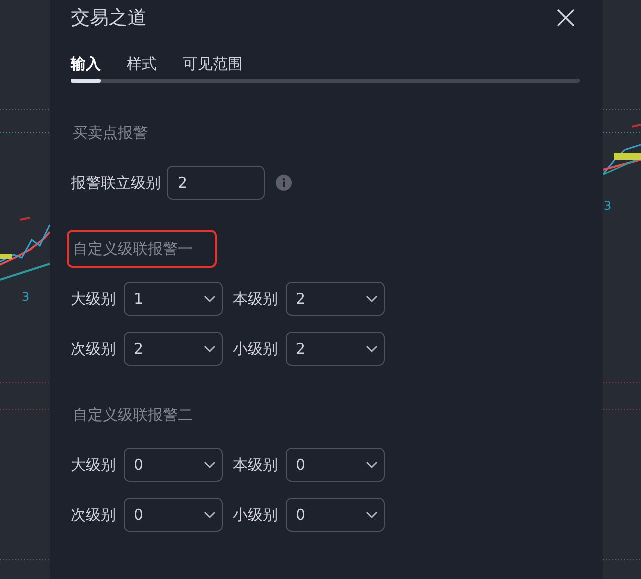  Describe the element at coordinates (133, 415) in the screenshot. I see `section-heading: 自定义级联报警二` at that location.